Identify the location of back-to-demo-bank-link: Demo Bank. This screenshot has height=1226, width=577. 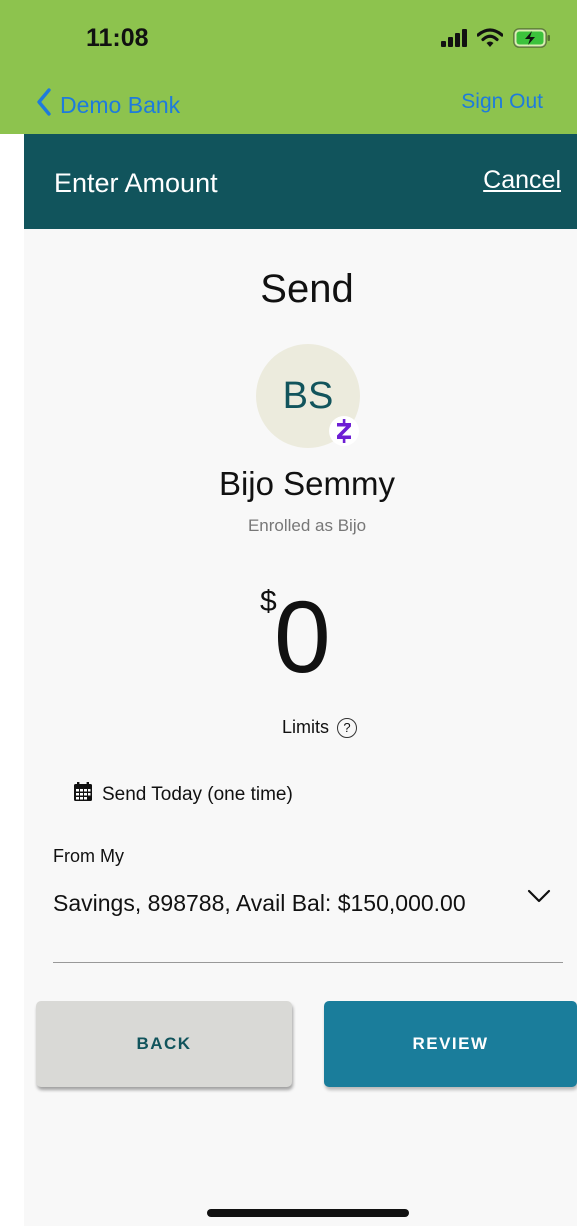
(108, 105).